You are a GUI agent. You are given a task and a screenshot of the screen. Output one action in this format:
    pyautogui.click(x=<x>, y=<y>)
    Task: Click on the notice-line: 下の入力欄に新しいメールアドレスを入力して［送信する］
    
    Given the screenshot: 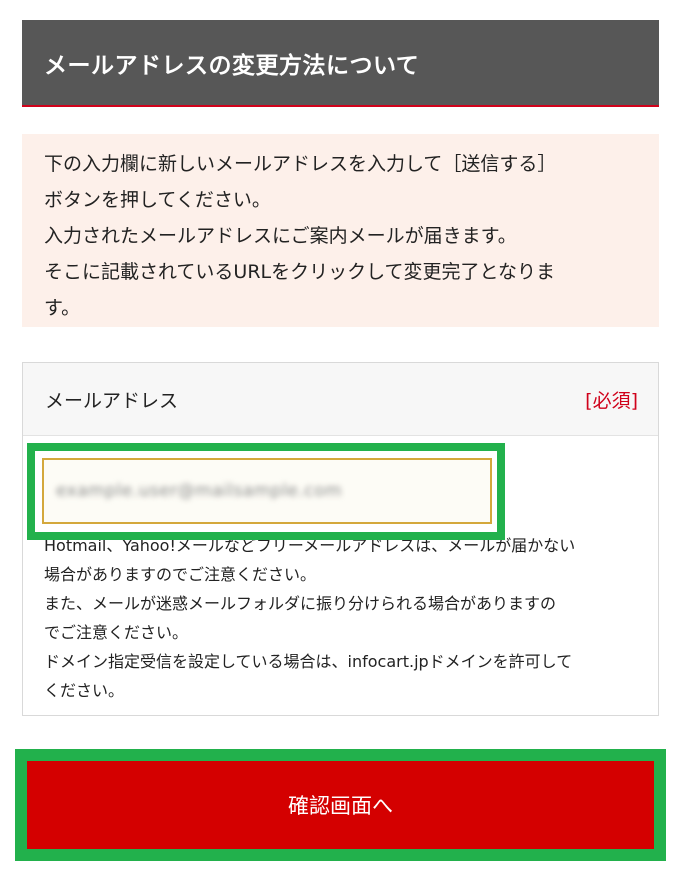 What is the action you would take?
    pyautogui.click(x=300, y=164)
    